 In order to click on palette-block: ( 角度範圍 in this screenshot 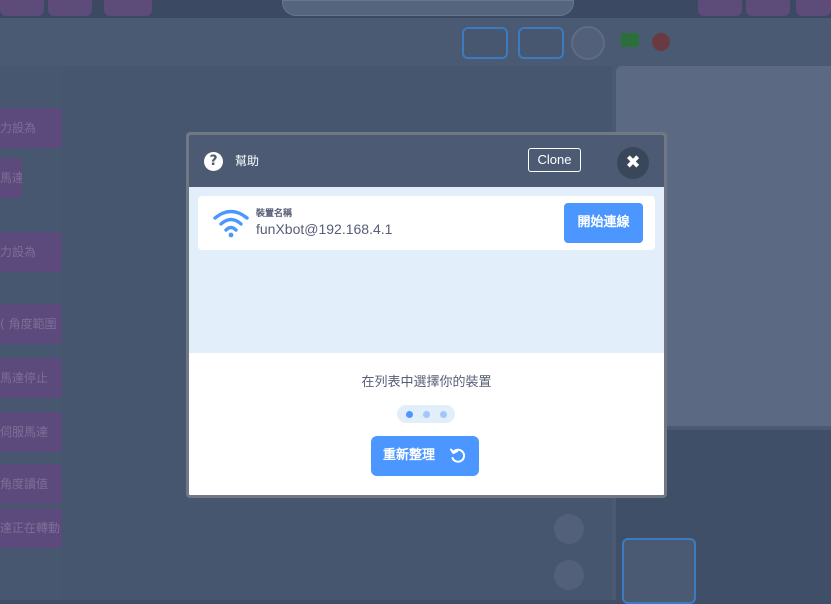, I will do `click(31, 324)`.